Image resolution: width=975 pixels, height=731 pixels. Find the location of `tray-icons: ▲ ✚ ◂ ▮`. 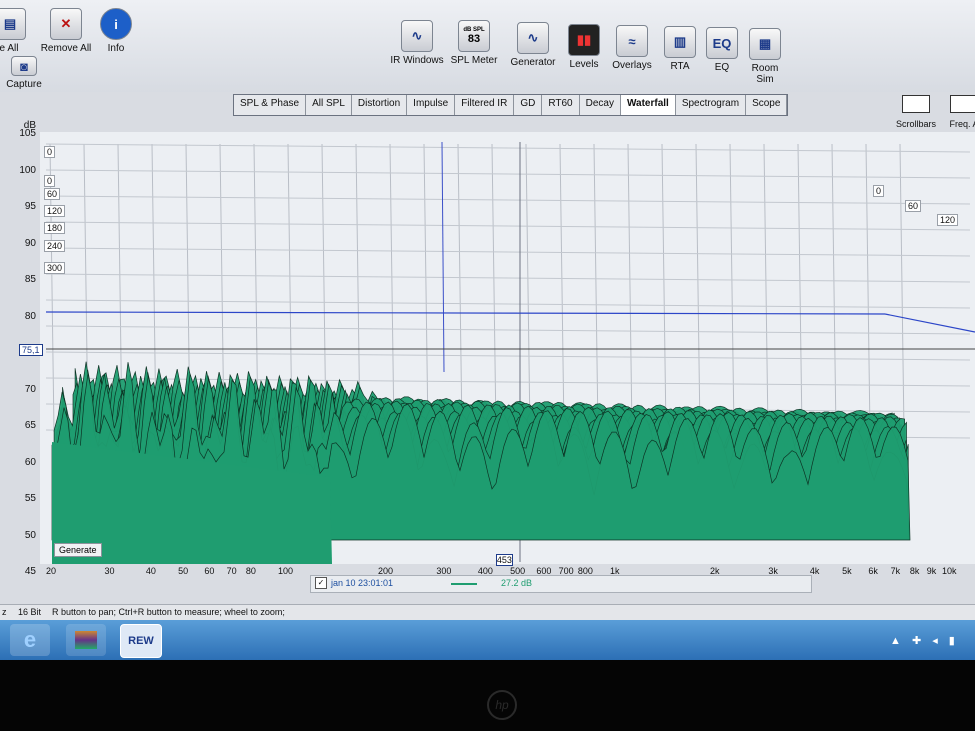

tray-icons: ▲ ✚ ◂ ▮ is located at coordinates (924, 640).